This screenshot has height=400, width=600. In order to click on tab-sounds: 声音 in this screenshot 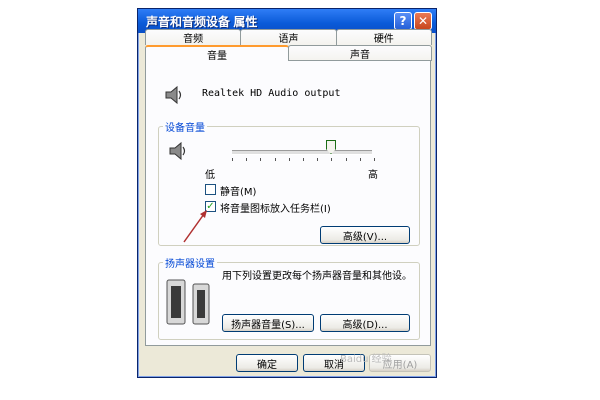, I will do `click(360, 53)`.